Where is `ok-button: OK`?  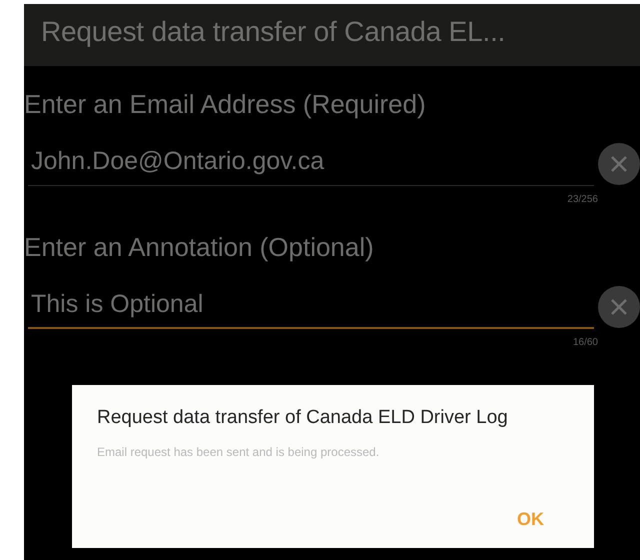 ok-button: OK is located at coordinates (530, 519).